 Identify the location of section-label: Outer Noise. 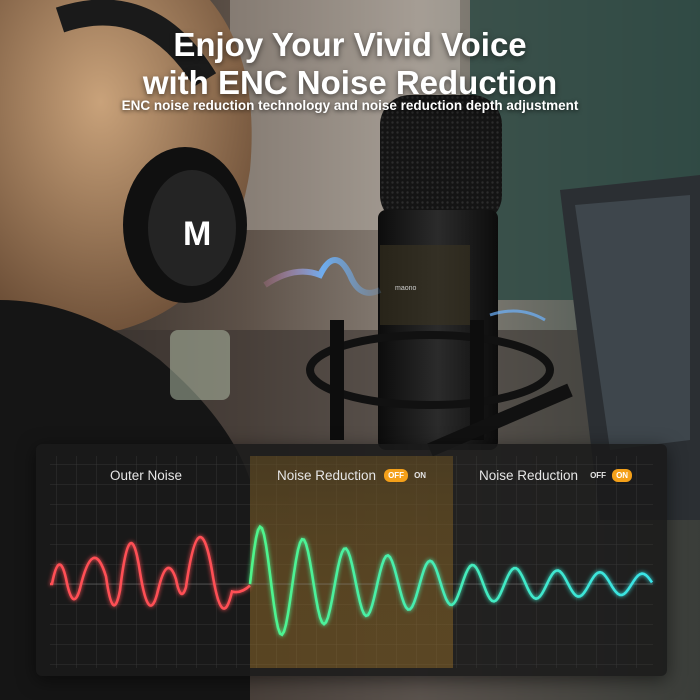
(146, 475).